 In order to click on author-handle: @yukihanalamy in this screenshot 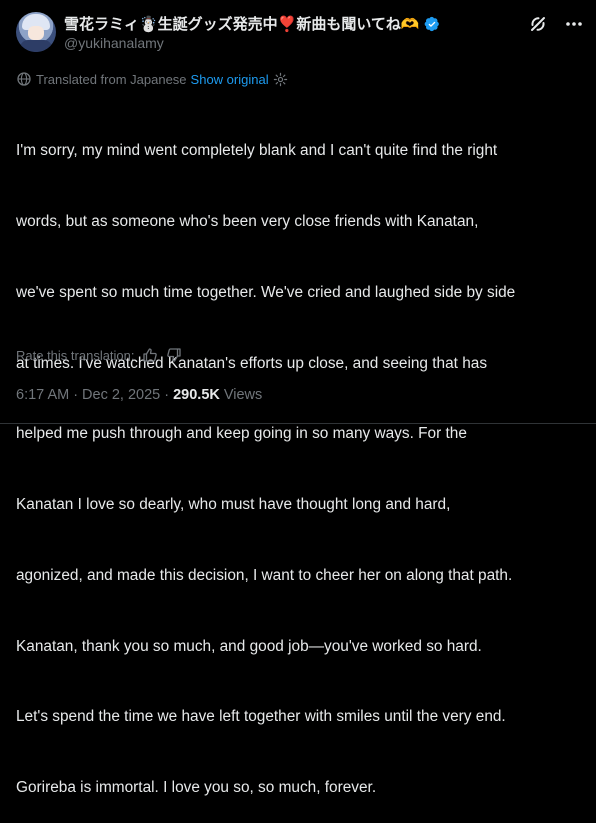, I will do `click(114, 43)`.